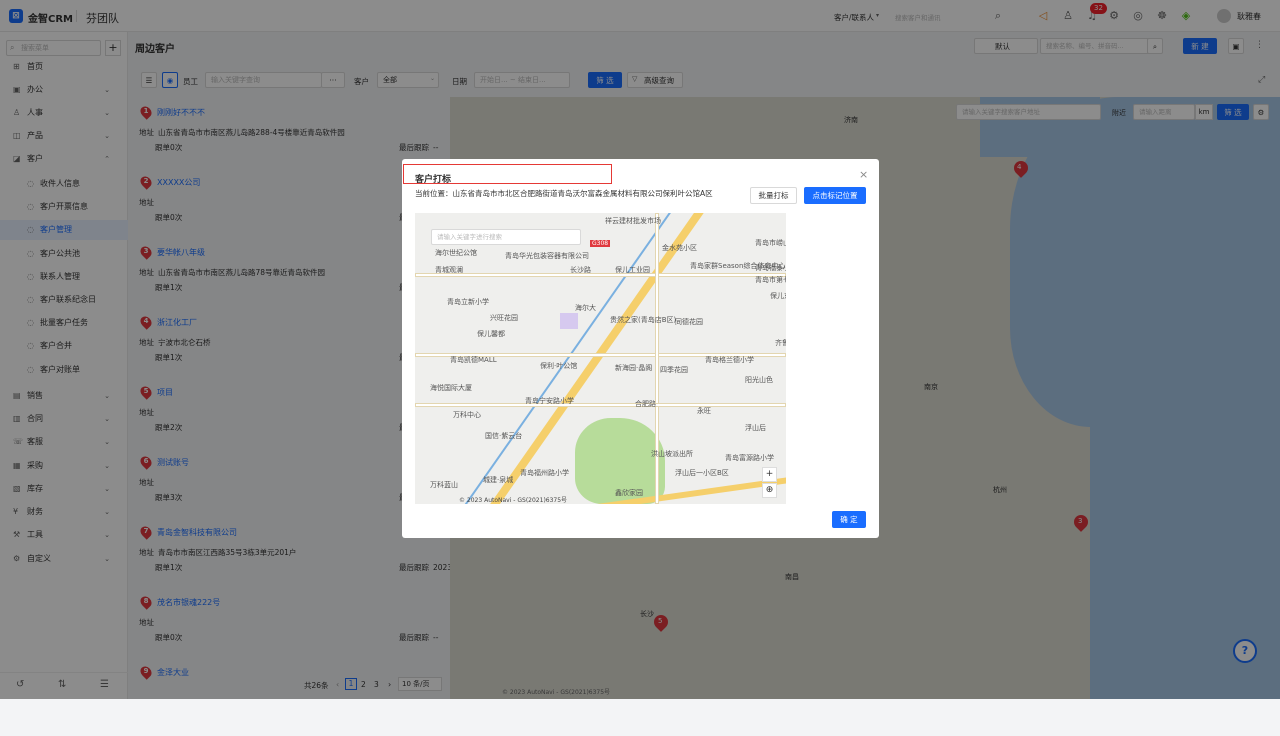 This screenshot has width=1280, height=736. What do you see at coordinates (729, 360) in the screenshot?
I see `map-poi-label: 青岛格兰德小学` at bounding box center [729, 360].